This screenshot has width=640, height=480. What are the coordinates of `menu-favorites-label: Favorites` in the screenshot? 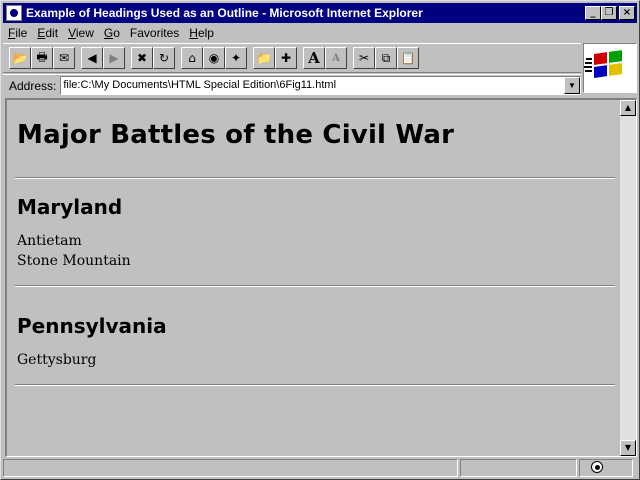 It's located at (154, 33).